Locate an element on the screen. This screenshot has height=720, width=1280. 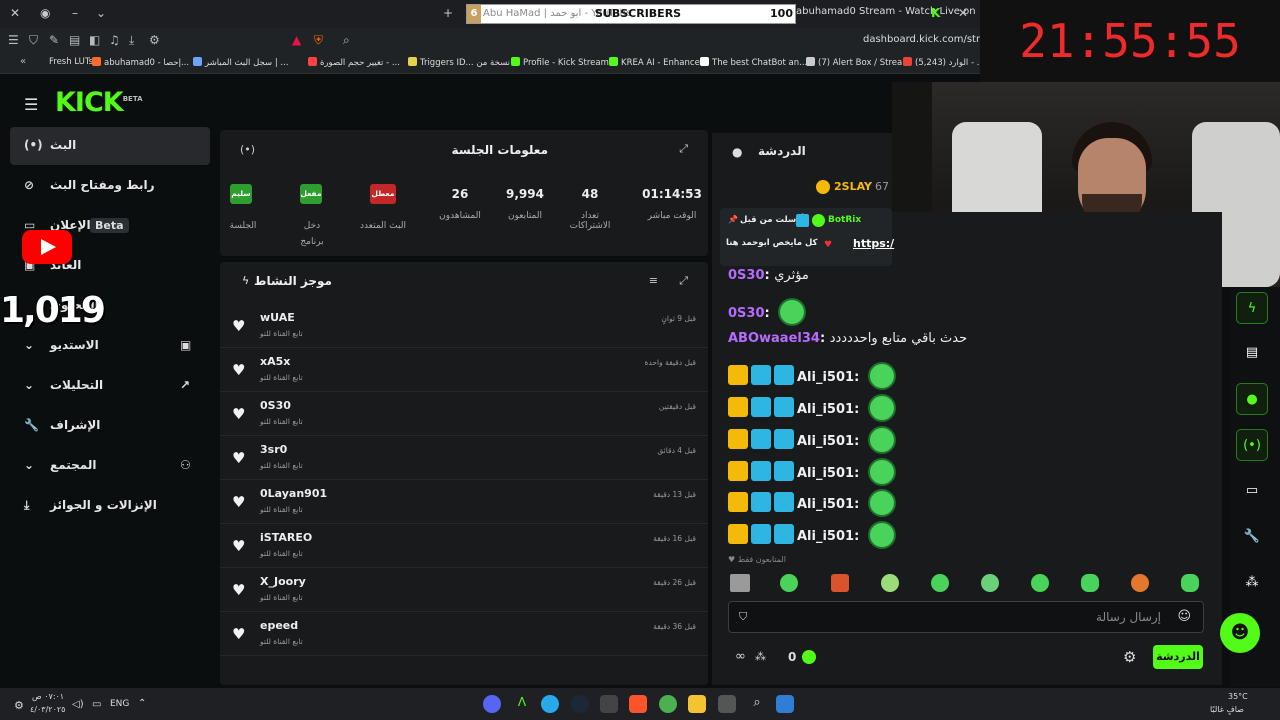
network-icon: ▭ is located at coordinates (96, 704).